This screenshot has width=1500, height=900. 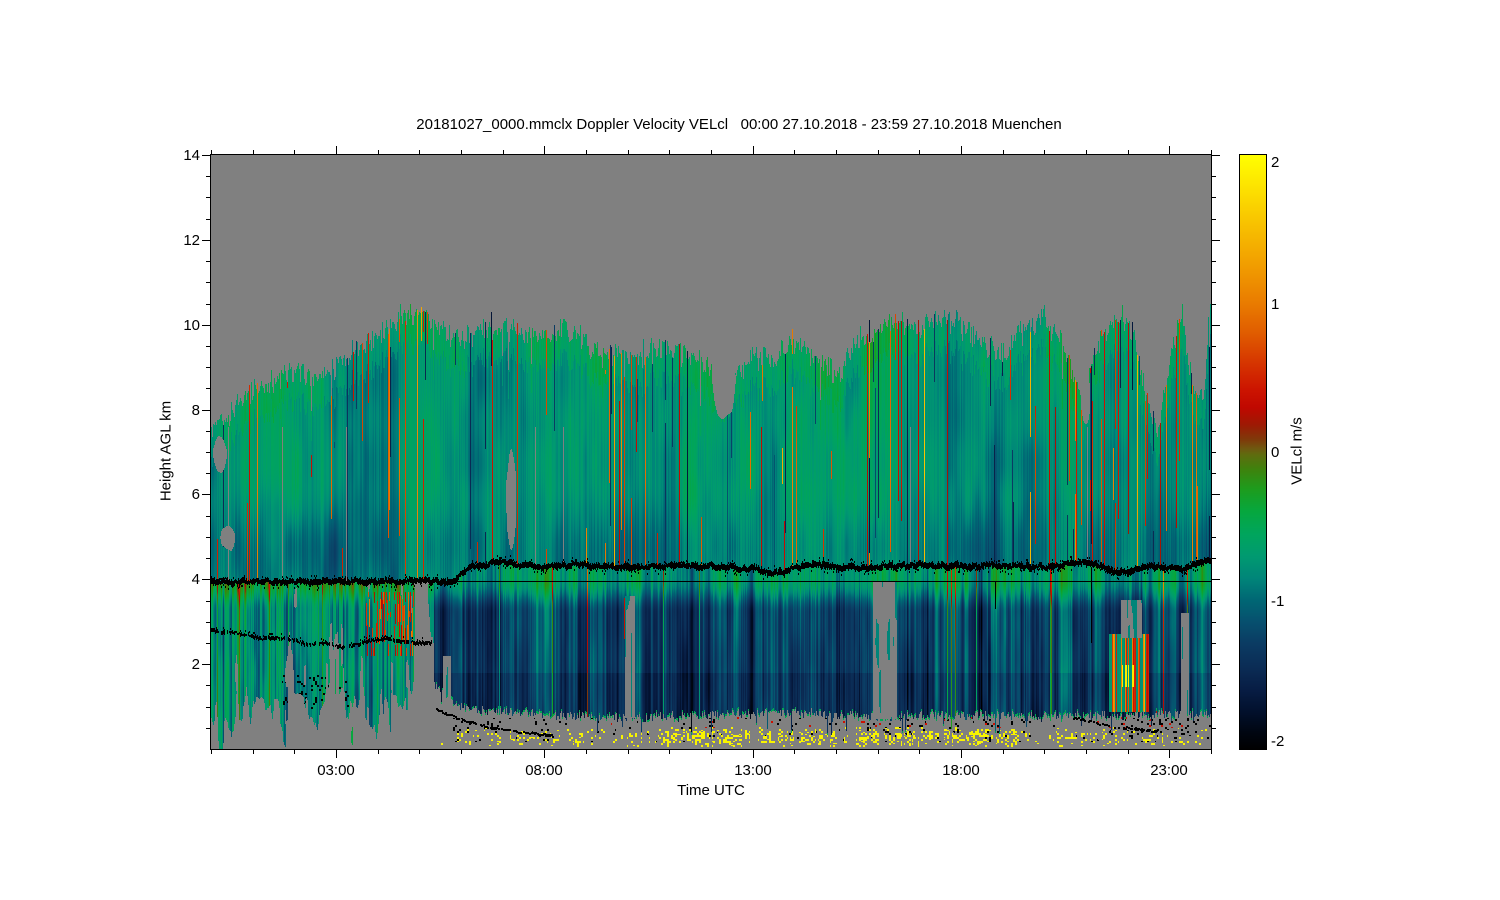 What do you see at coordinates (195, 664) in the screenshot?
I see `y-tick-label: 2` at bounding box center [195, 664].